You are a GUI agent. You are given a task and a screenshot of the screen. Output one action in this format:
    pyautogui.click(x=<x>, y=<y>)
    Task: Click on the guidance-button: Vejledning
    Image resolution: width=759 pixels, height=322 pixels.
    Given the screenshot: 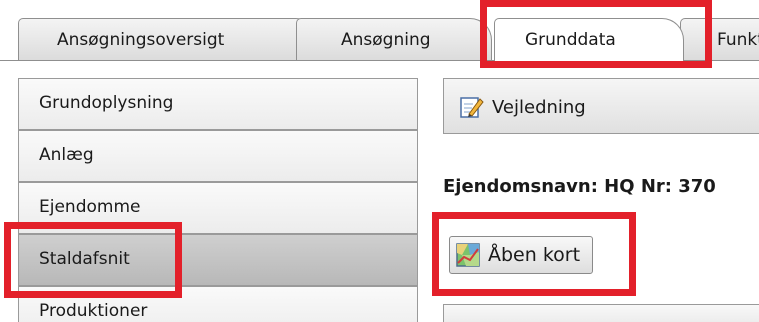 What is the action you would take?
    pyautogui.click(x=523, y=107)
    